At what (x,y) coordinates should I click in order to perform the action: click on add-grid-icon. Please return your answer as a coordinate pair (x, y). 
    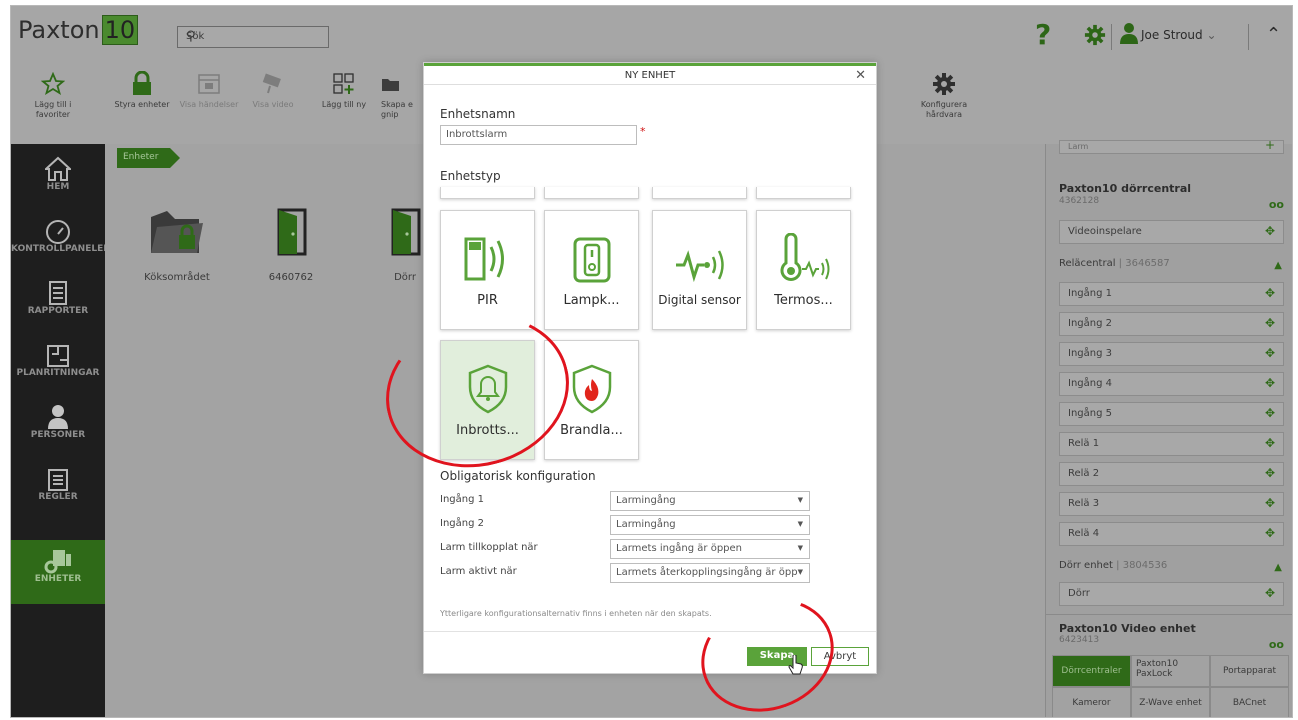
    Looking at the image, I should click on (344, 84).